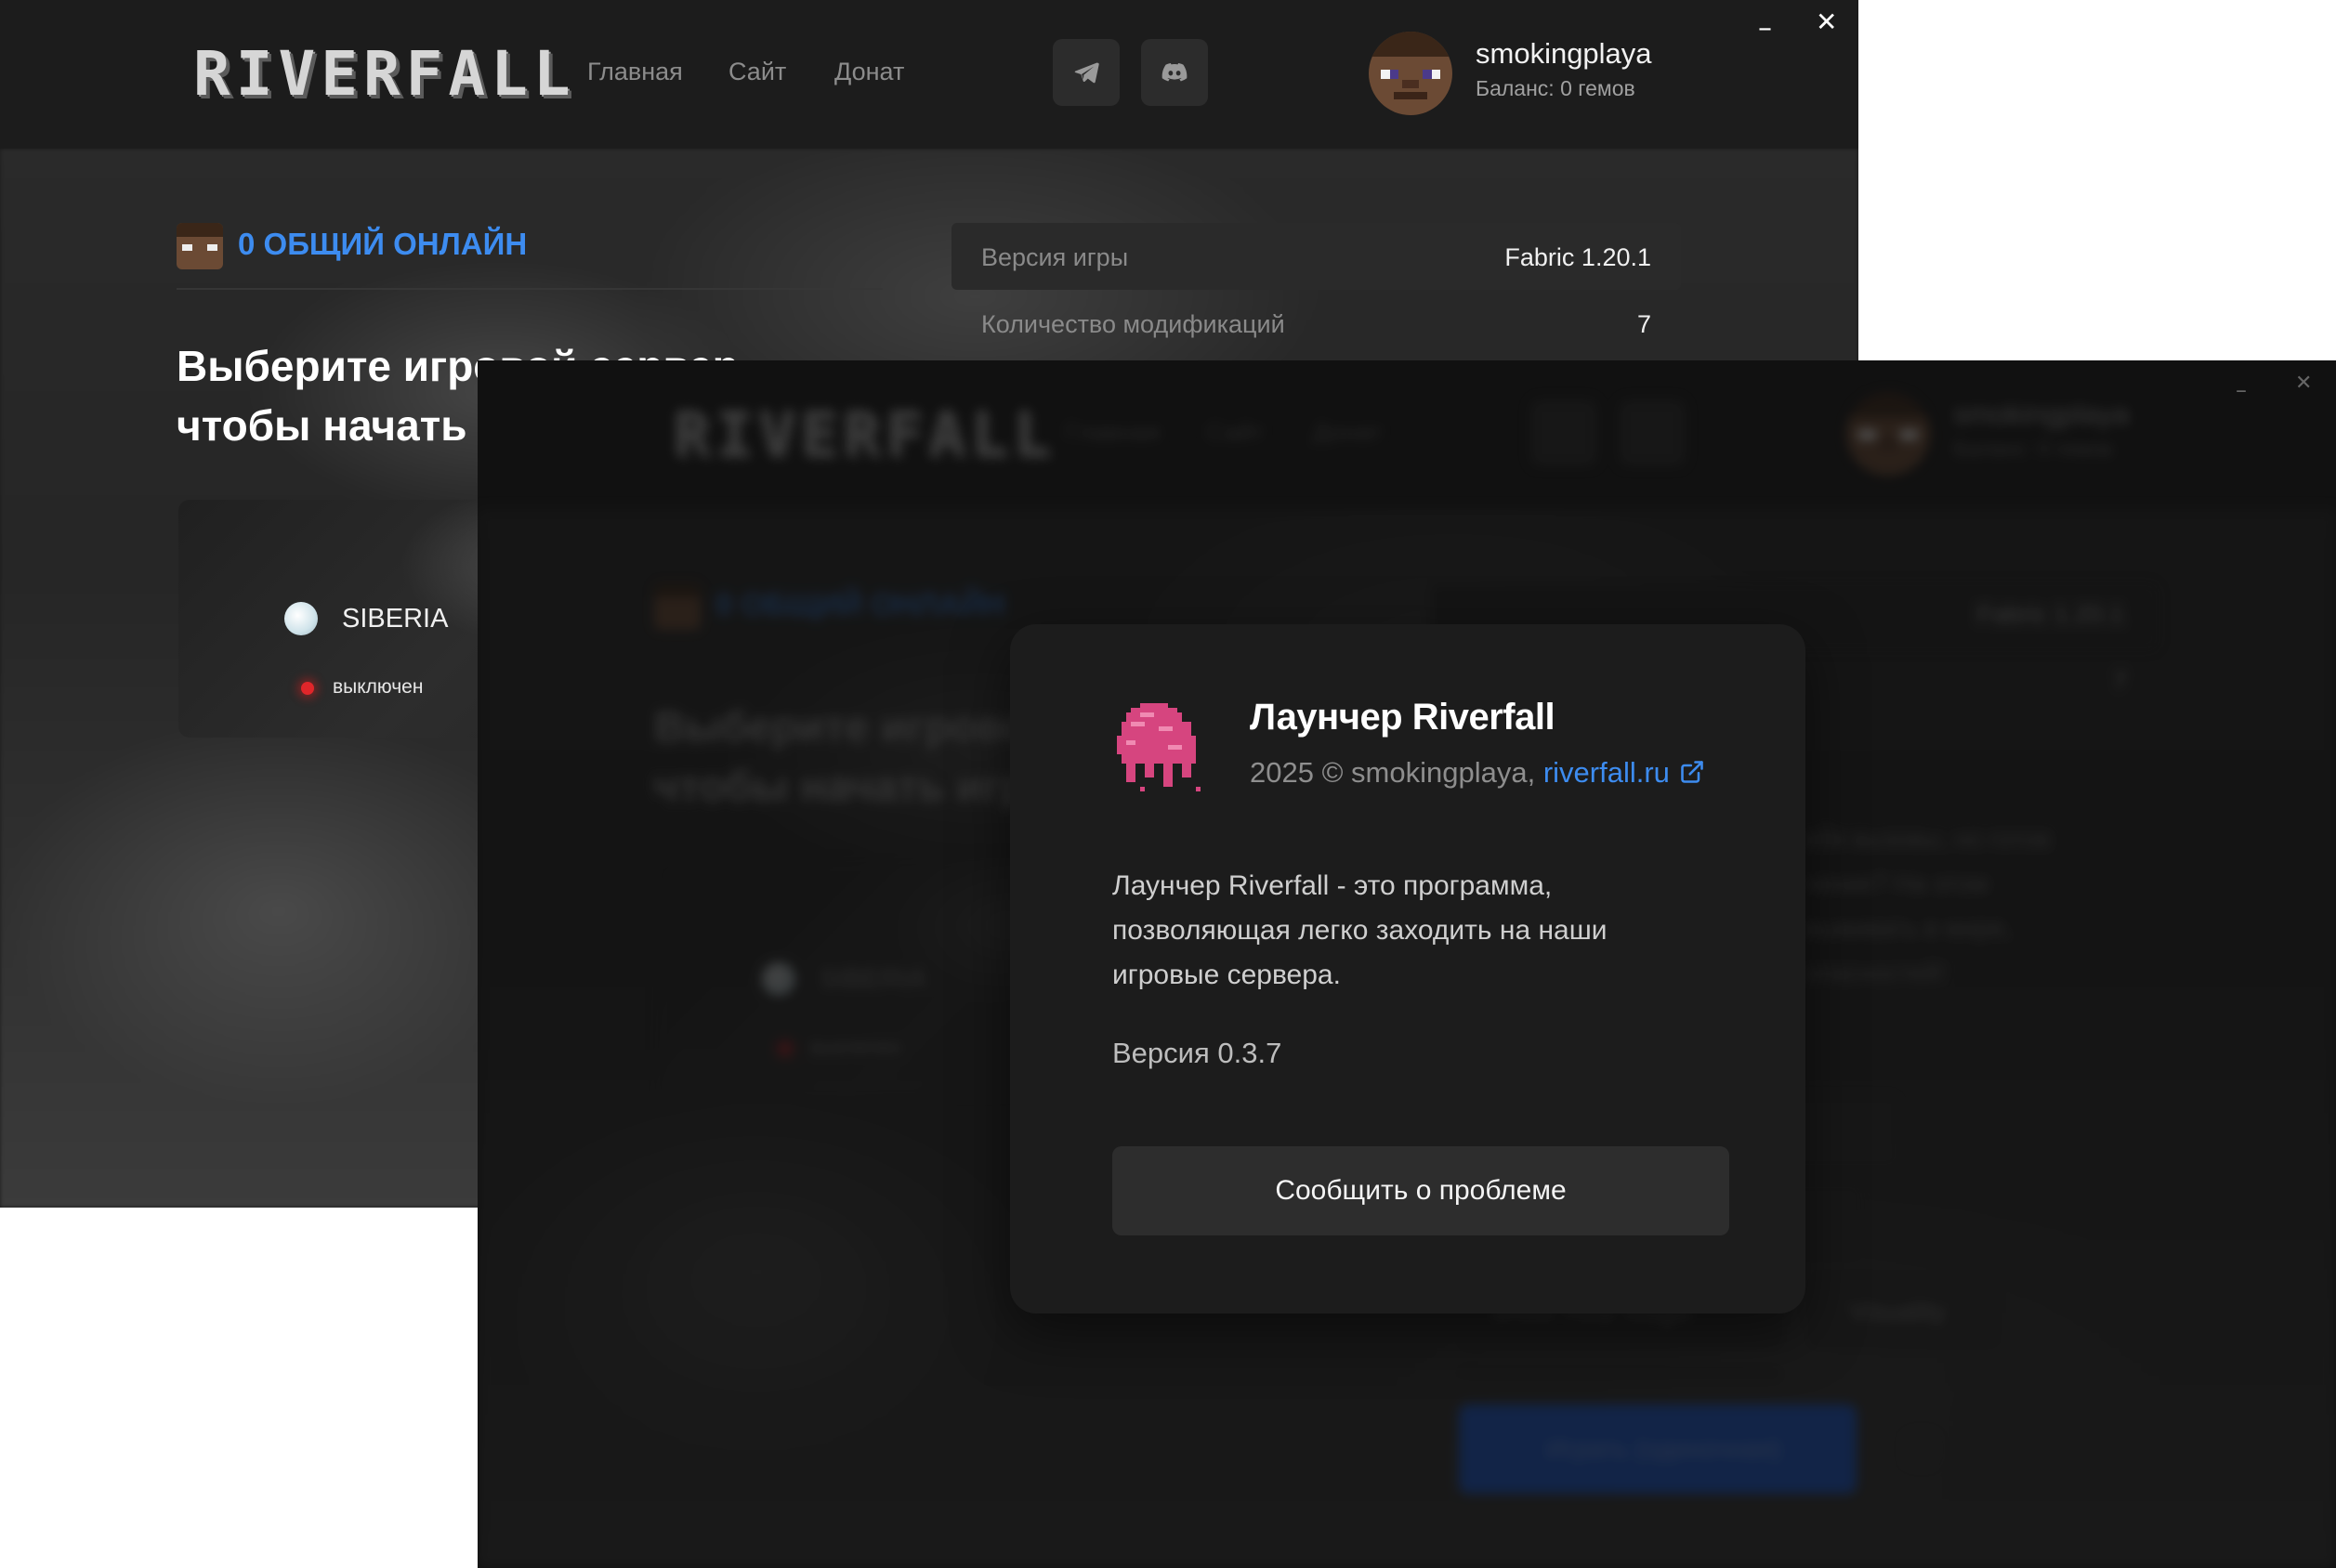 Image resolution: width=2336 pixels, height=1568 pixels. Describe the element at coordinates (1396, 772) in the screenshot. I see `copyright-text: 2025 © smokingplaya,` at that location.